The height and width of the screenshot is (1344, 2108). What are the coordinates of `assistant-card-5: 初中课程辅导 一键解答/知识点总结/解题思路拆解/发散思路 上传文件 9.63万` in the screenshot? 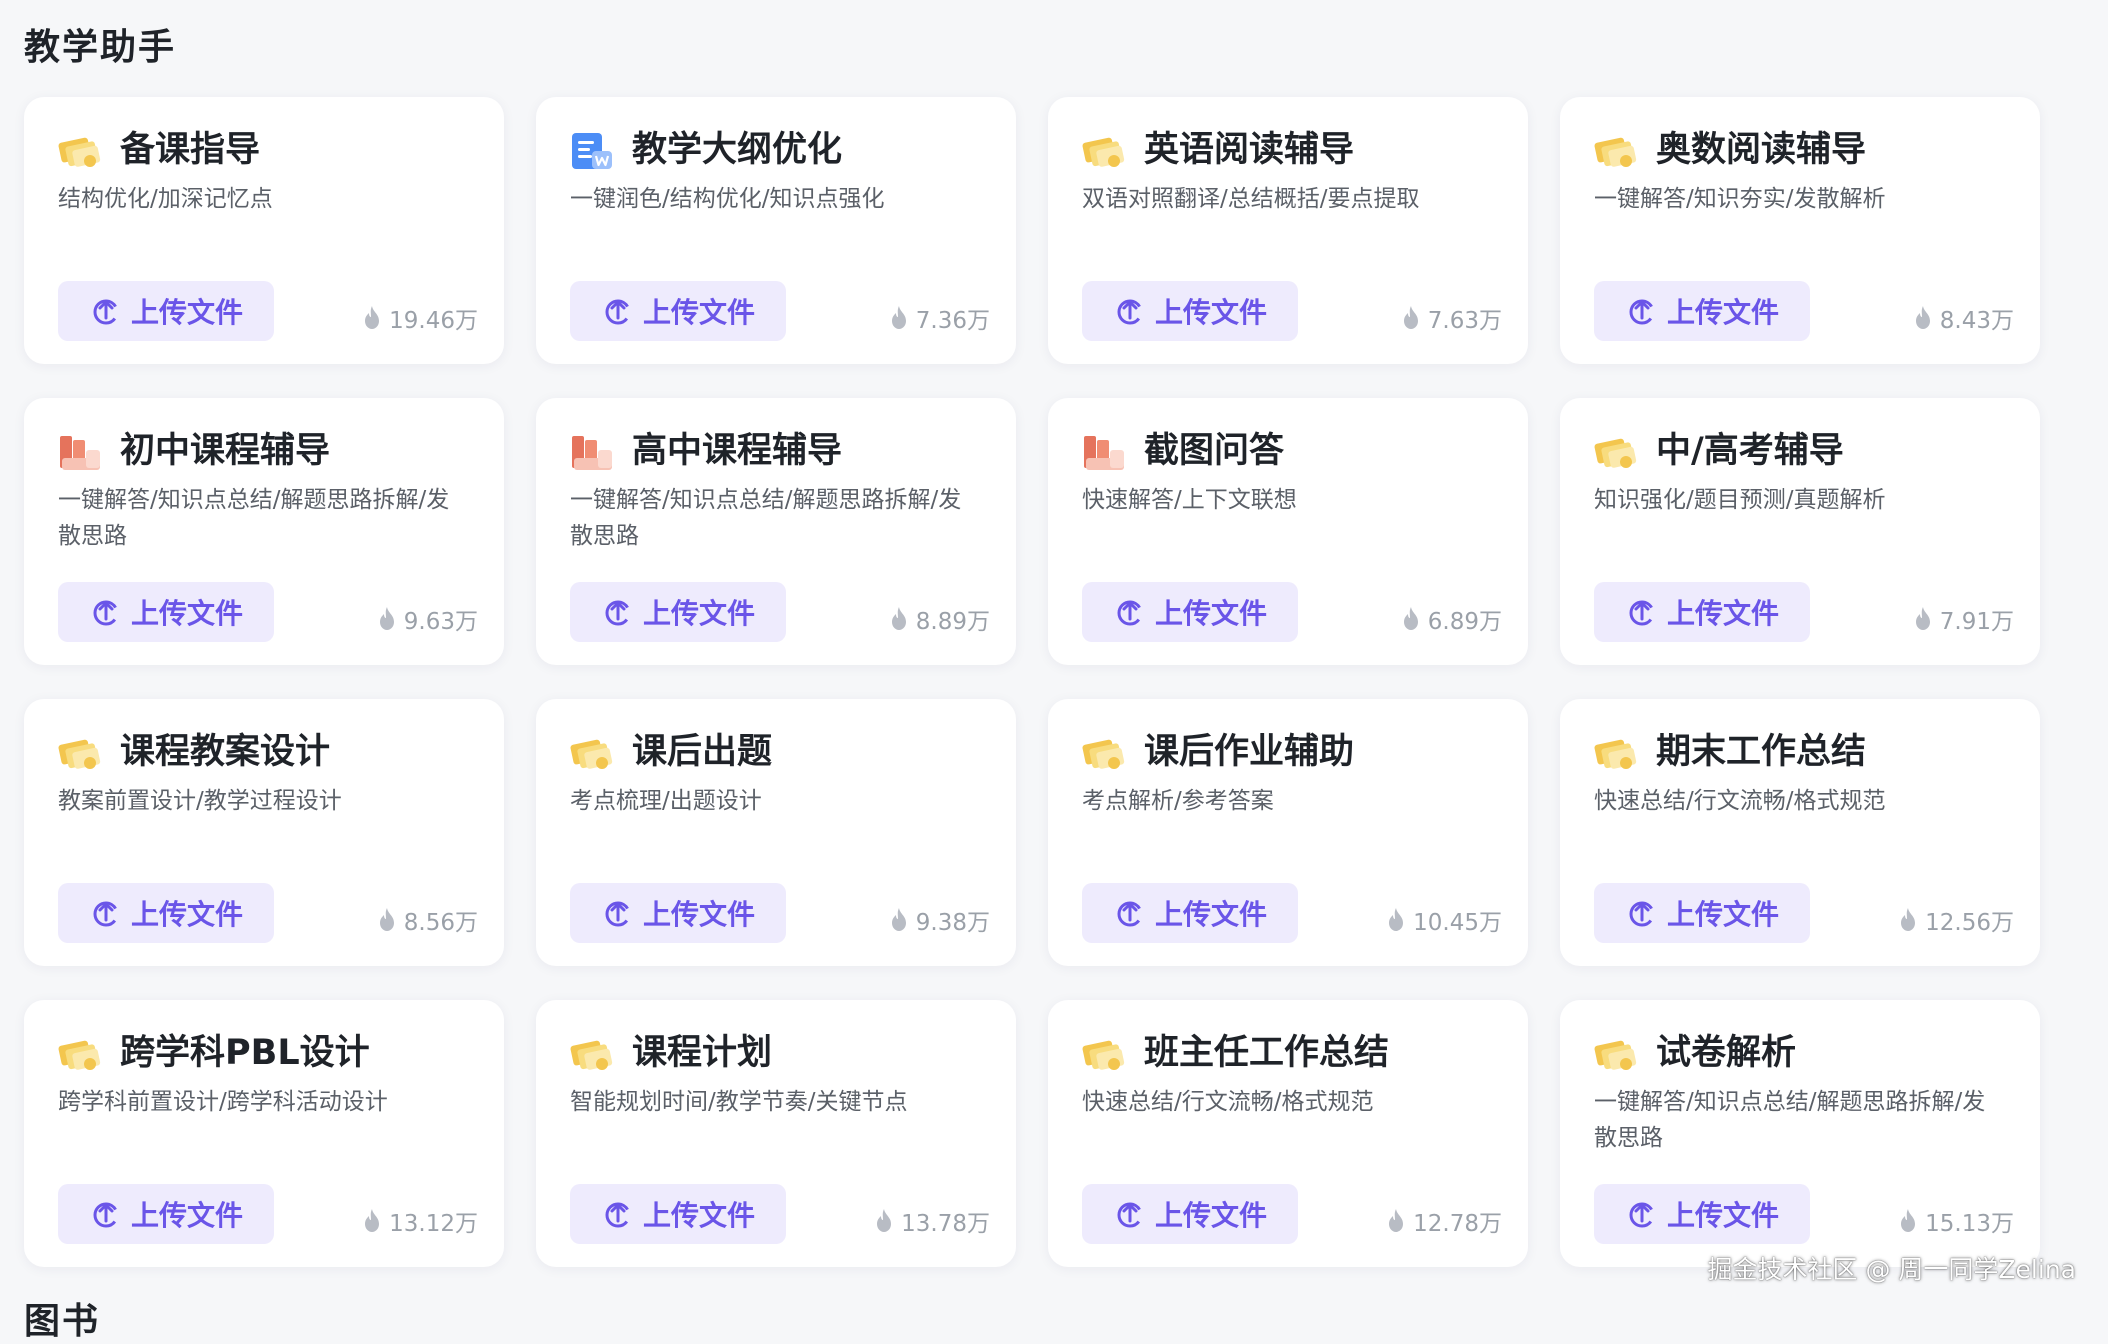 It's located at (264, 531).